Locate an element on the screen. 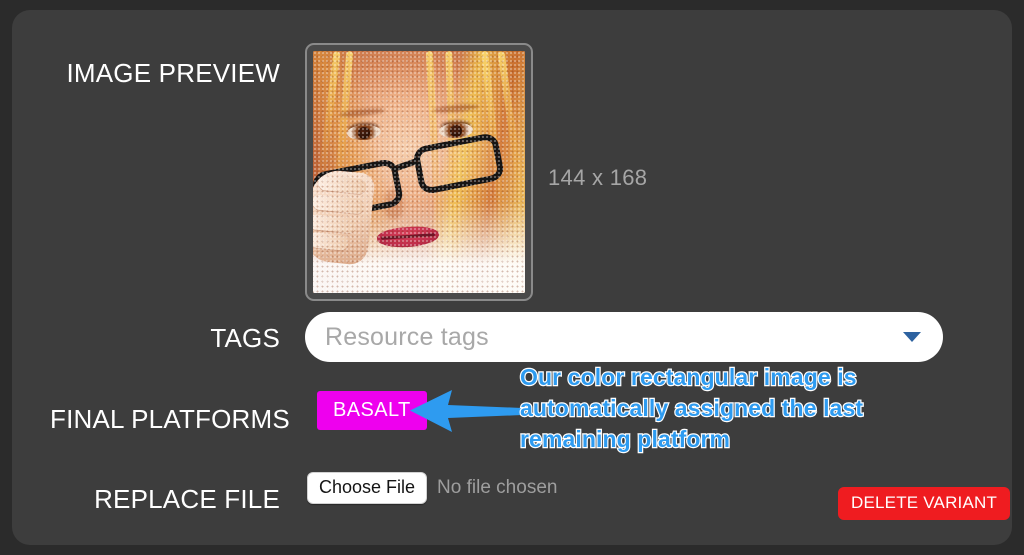 The width and height of the screenshot is (1024, 555). image-preview-label: IMAGE PREVIEW is located at coordinates (173, 73).